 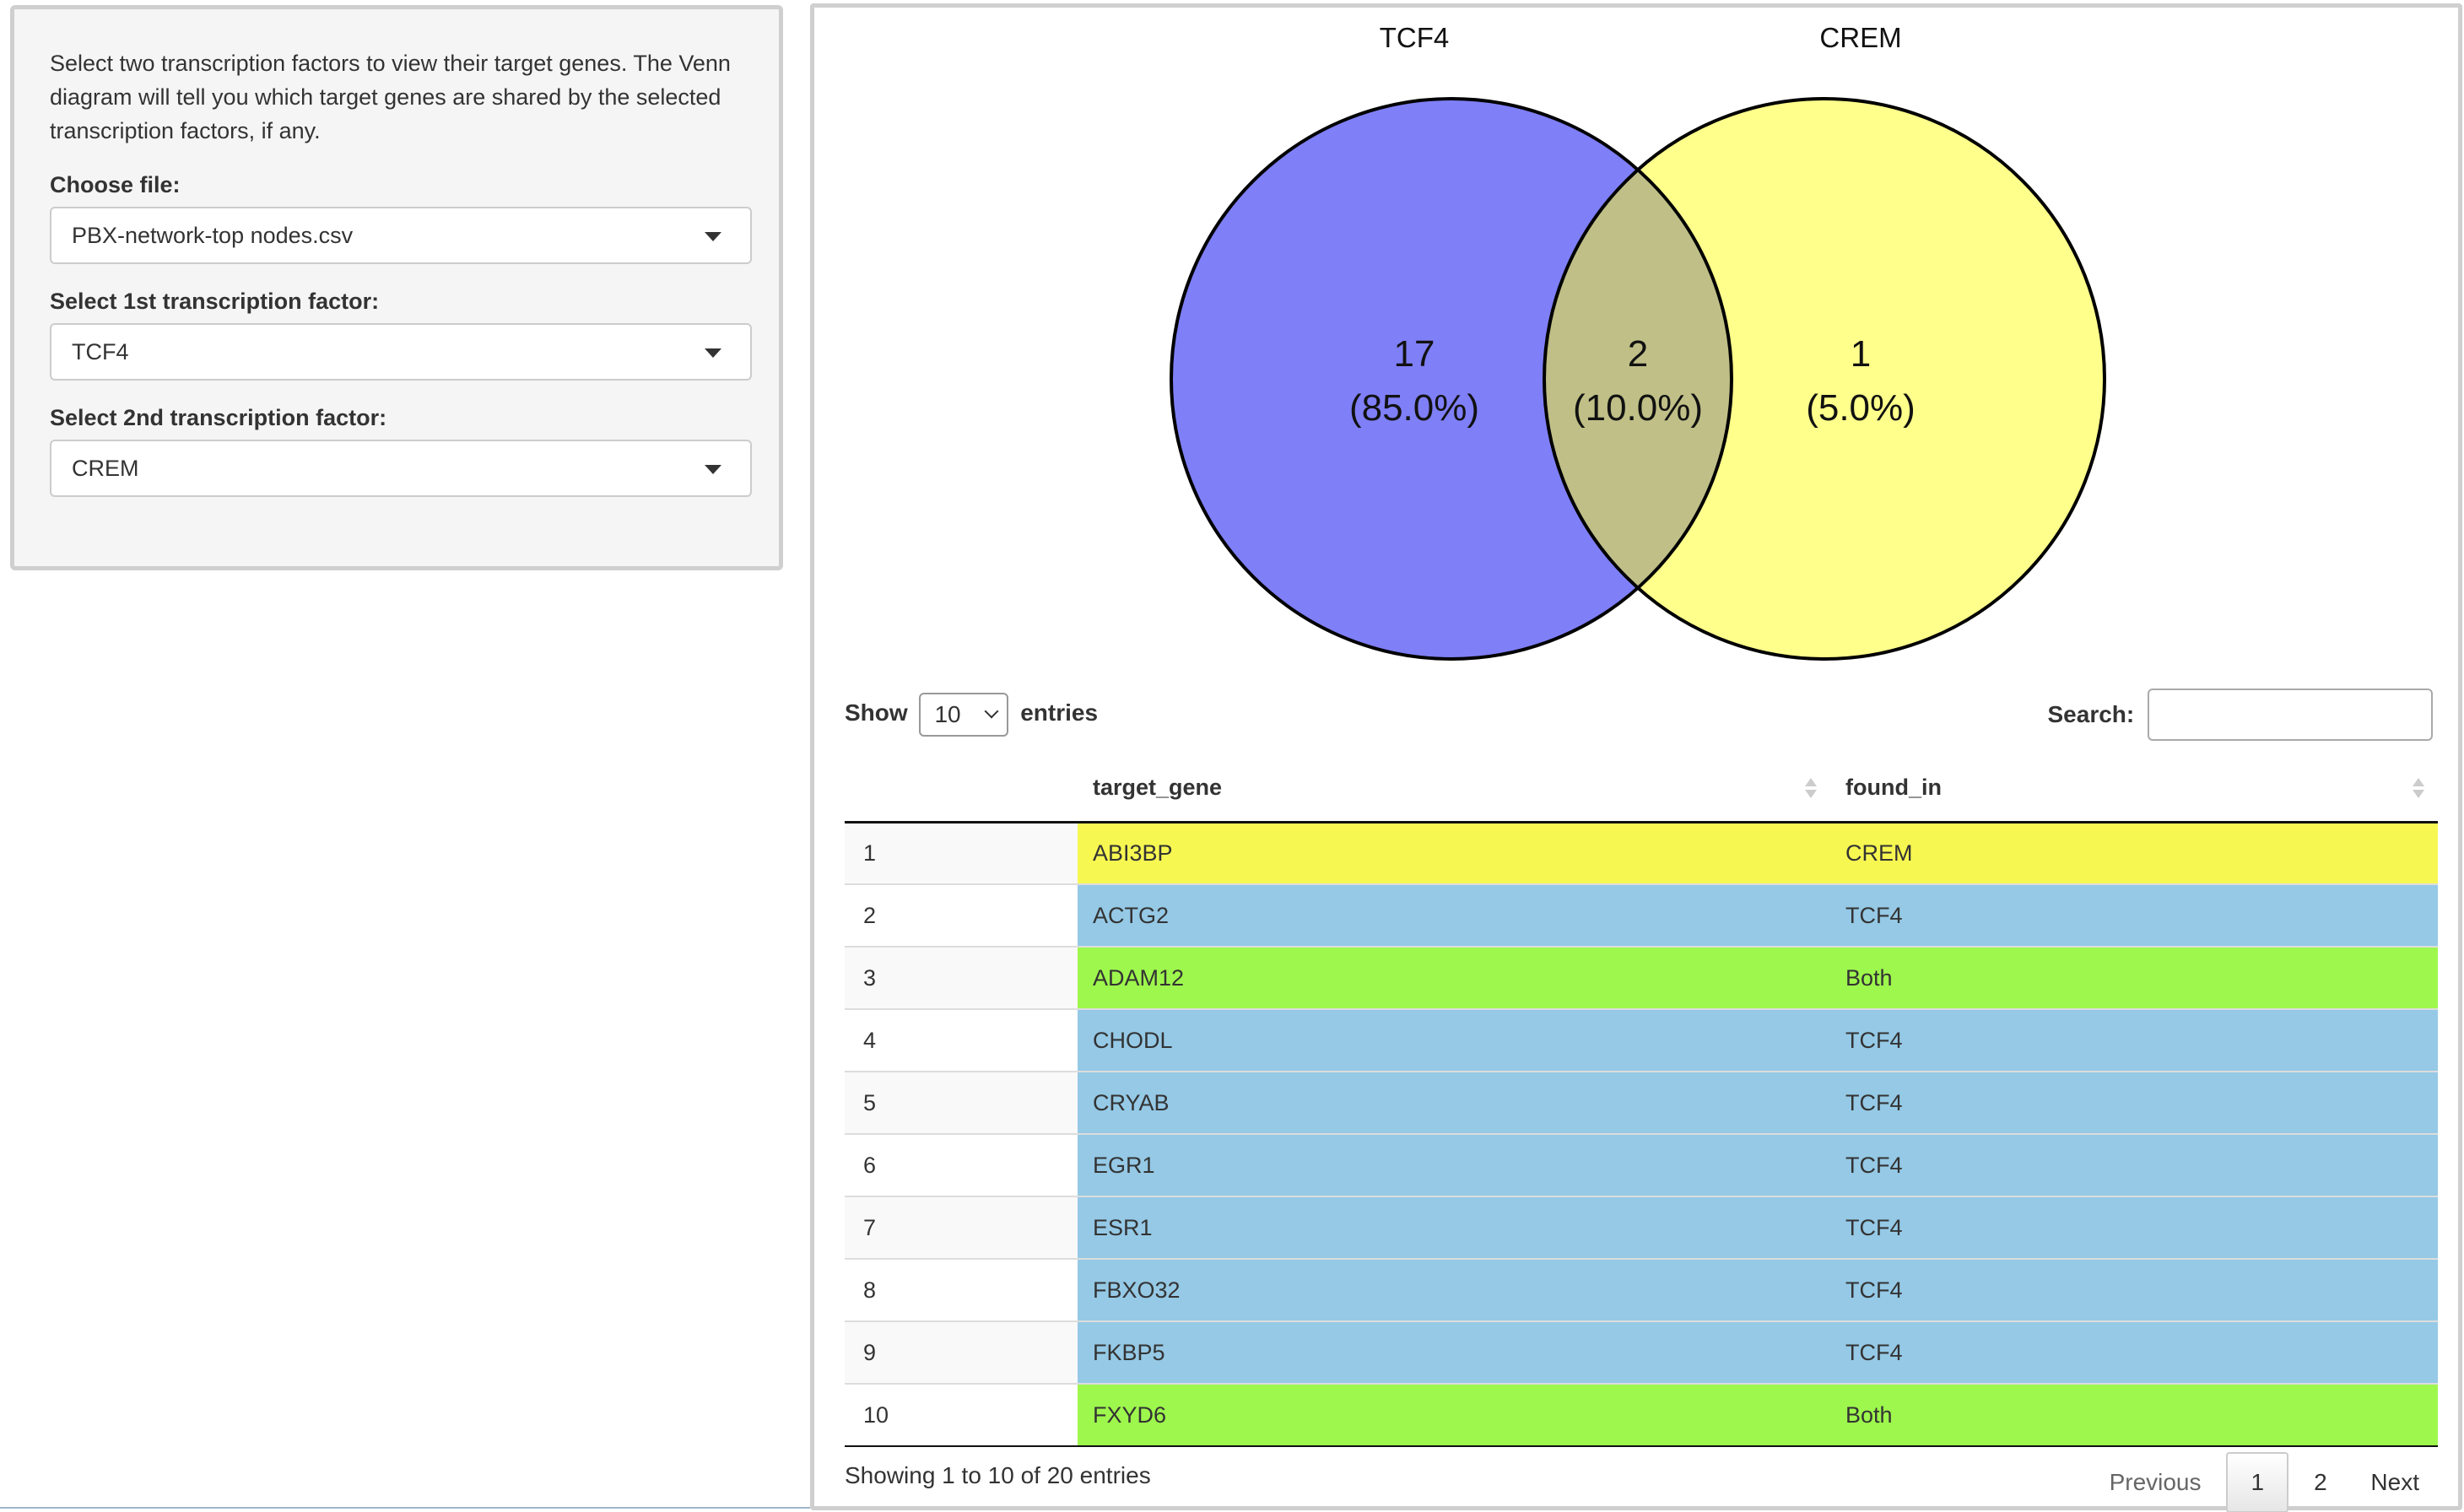 I want to click on column-header-target-gene: target_gene, so click(x=1454, y=789).